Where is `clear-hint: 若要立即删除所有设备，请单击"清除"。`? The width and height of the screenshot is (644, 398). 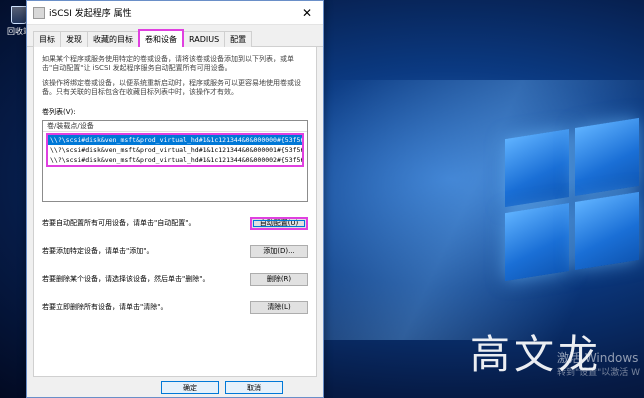 clear-hint: 若要立即删除所有设备，请单击"清除"。 is located at coordinates (105, 307).